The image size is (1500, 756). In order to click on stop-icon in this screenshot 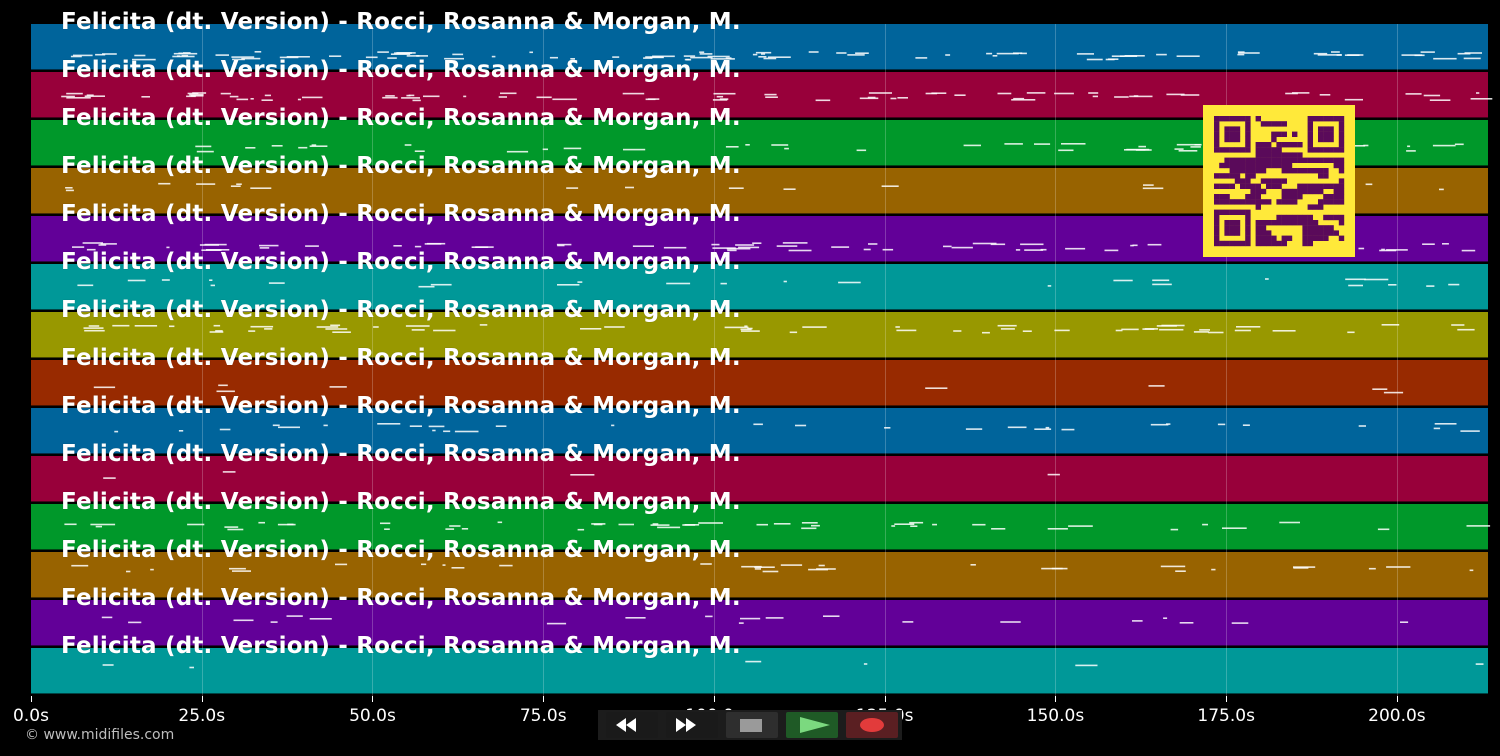, I will do `click(751, 725)`.